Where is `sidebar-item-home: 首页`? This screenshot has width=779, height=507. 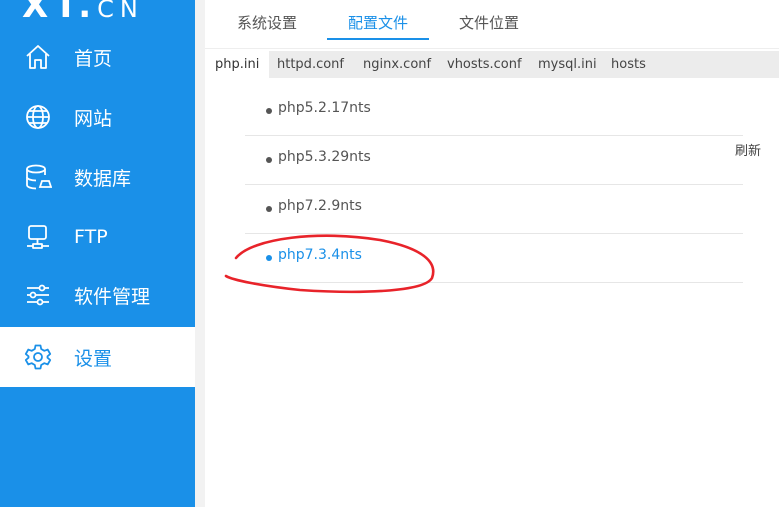
sidebar-item-home: 首页 is located at coordinates (97, 57).